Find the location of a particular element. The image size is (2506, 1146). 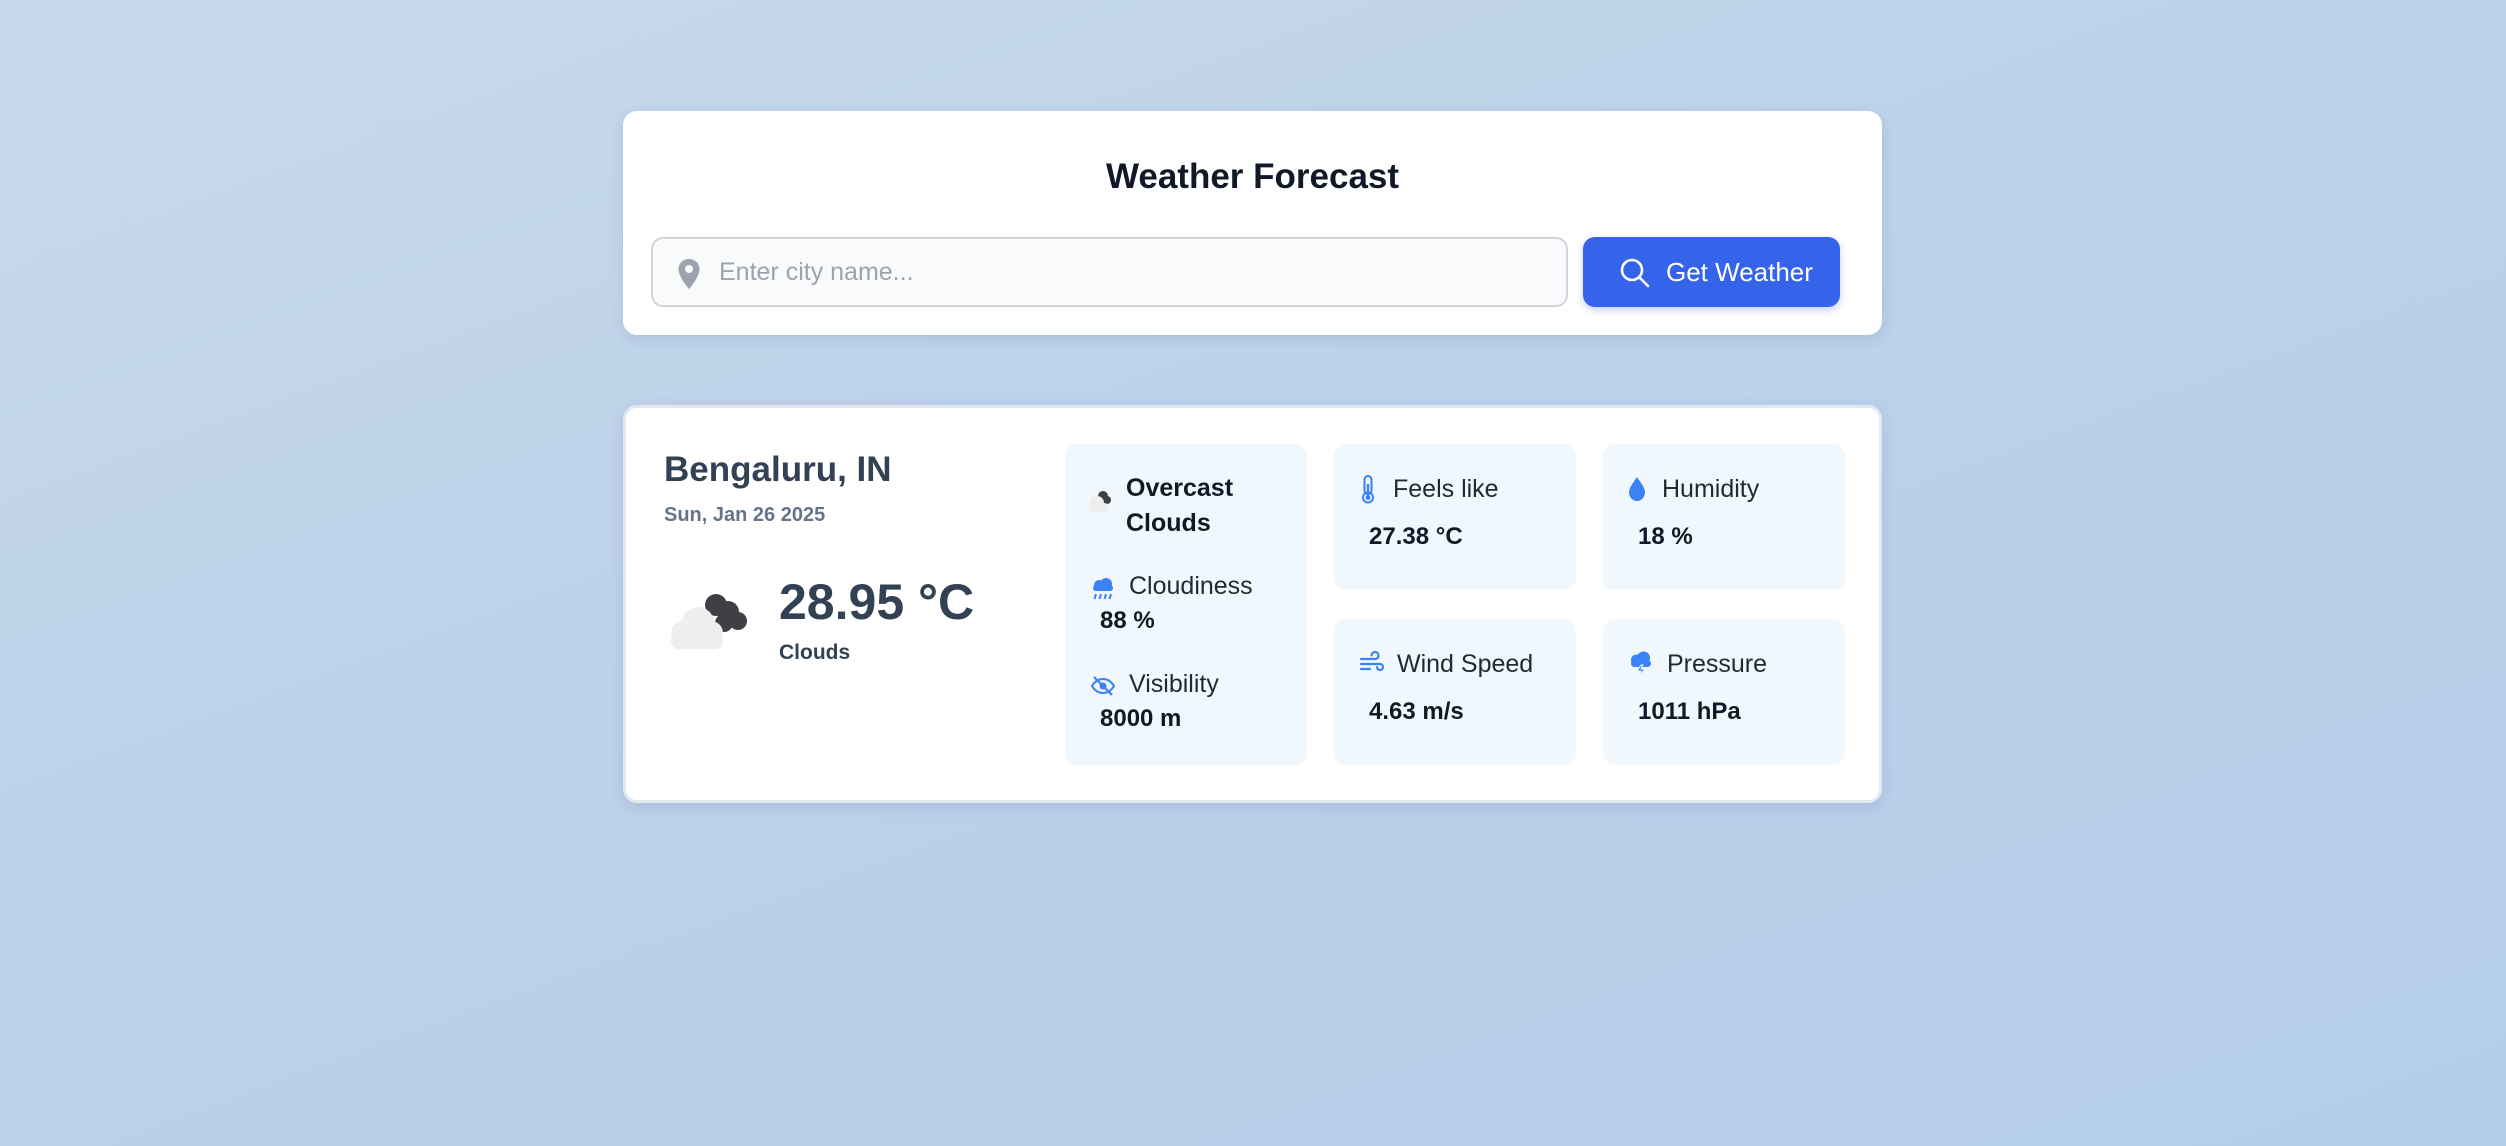

get-weather-button-label: Get Weather is located at coordinates (1739, 272).